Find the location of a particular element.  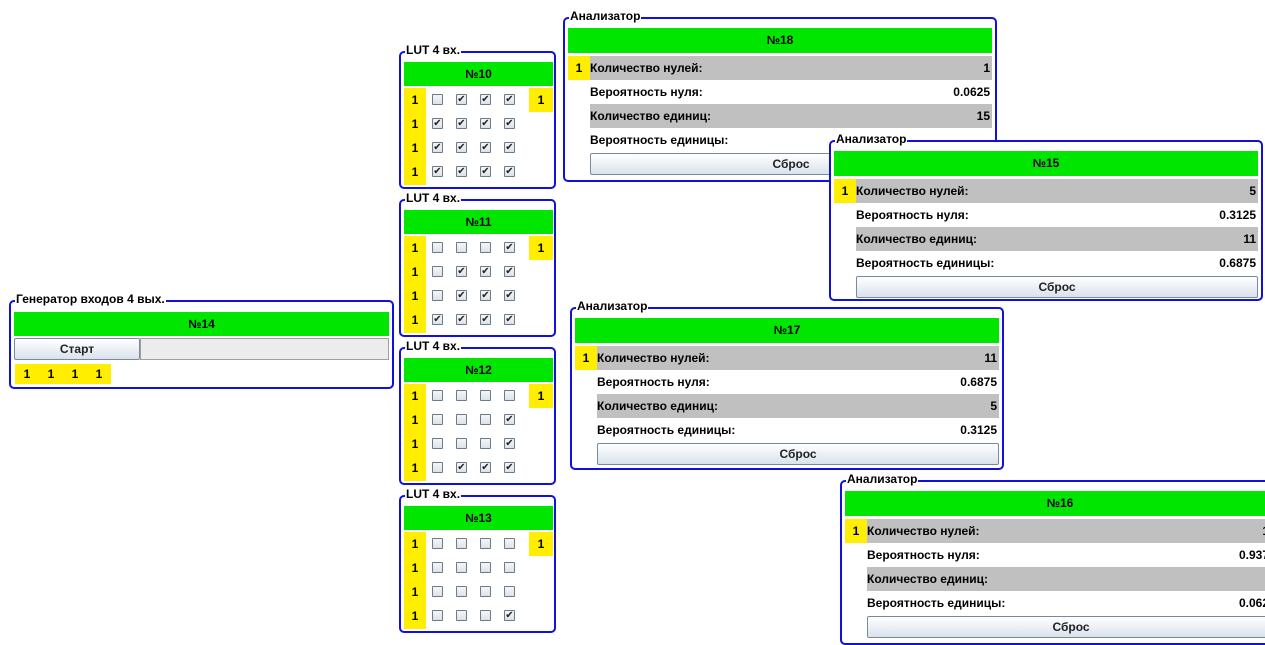

zero-probability-row: Вероятность нуля: 0.0625 is located at coordinates (791, 92).